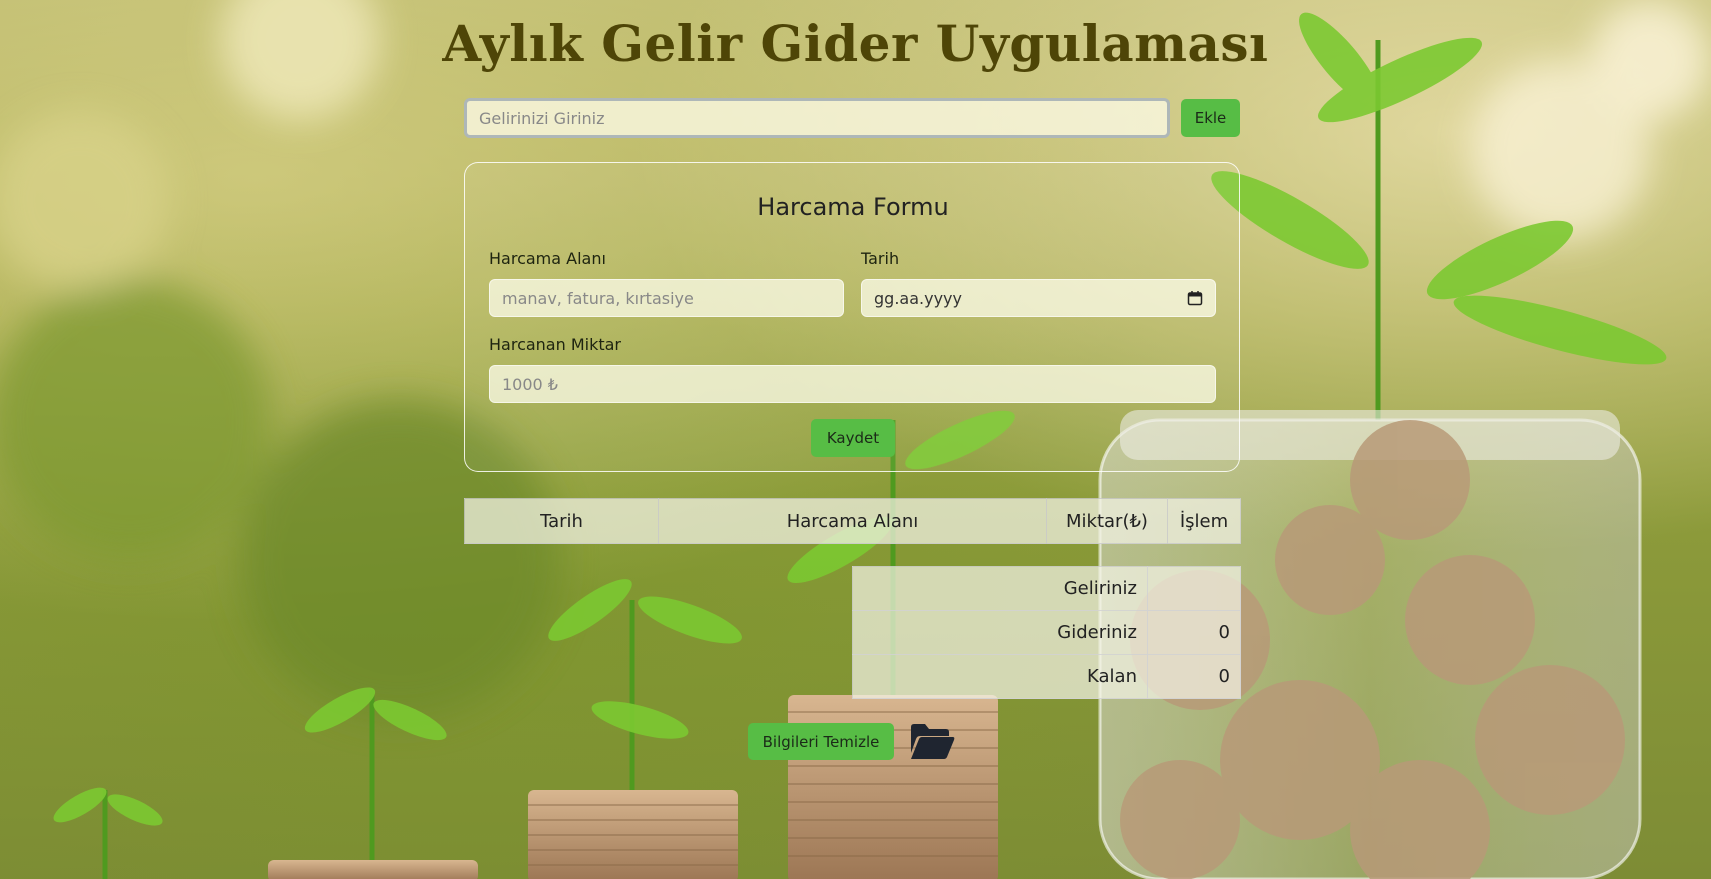 The height and width of the screenshot is (879, 1711). What do you see at coordinates (1107, 521) in the screenshot?
I see `col-header-amount: Miktar(₺)` at bounding box center [1107, 521].